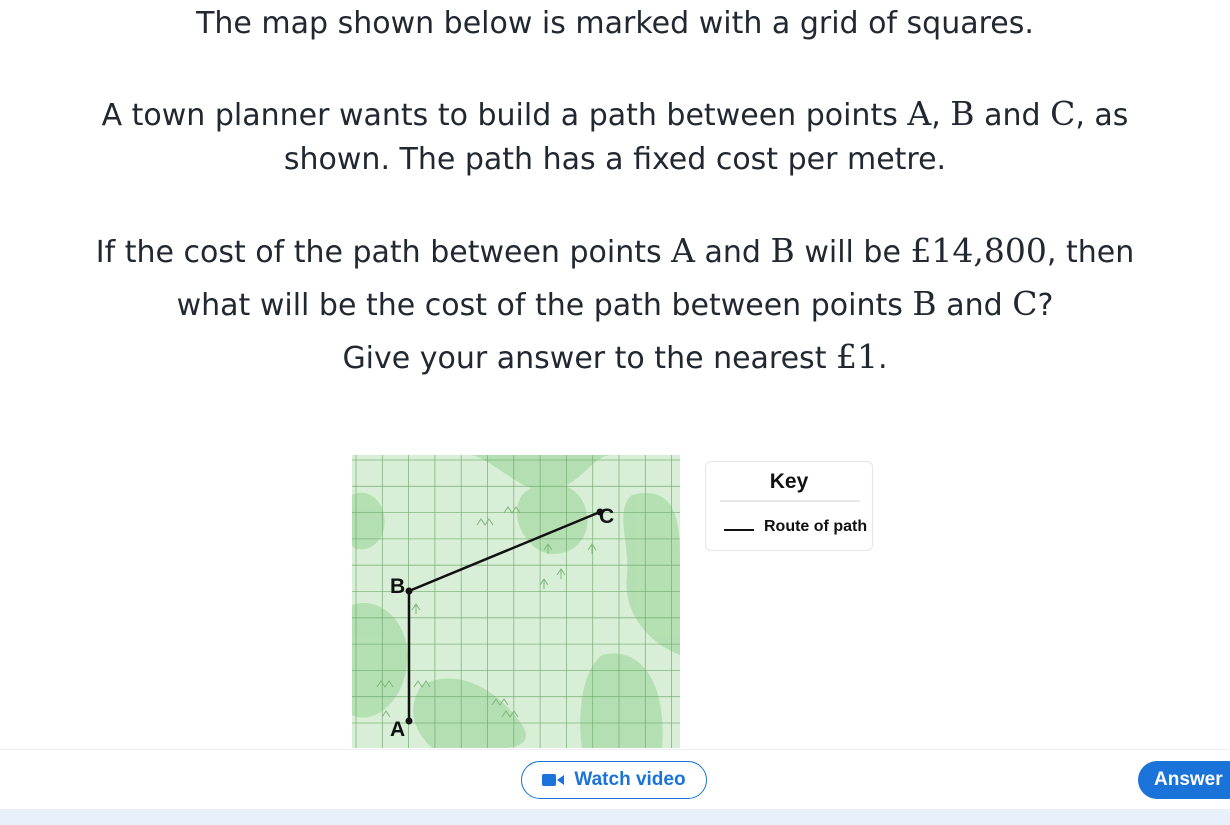 This screenshot has height=825, width=1230. Describe the element at coordinates (790, 501) in the screenshot. I see `key-divider` at that location.